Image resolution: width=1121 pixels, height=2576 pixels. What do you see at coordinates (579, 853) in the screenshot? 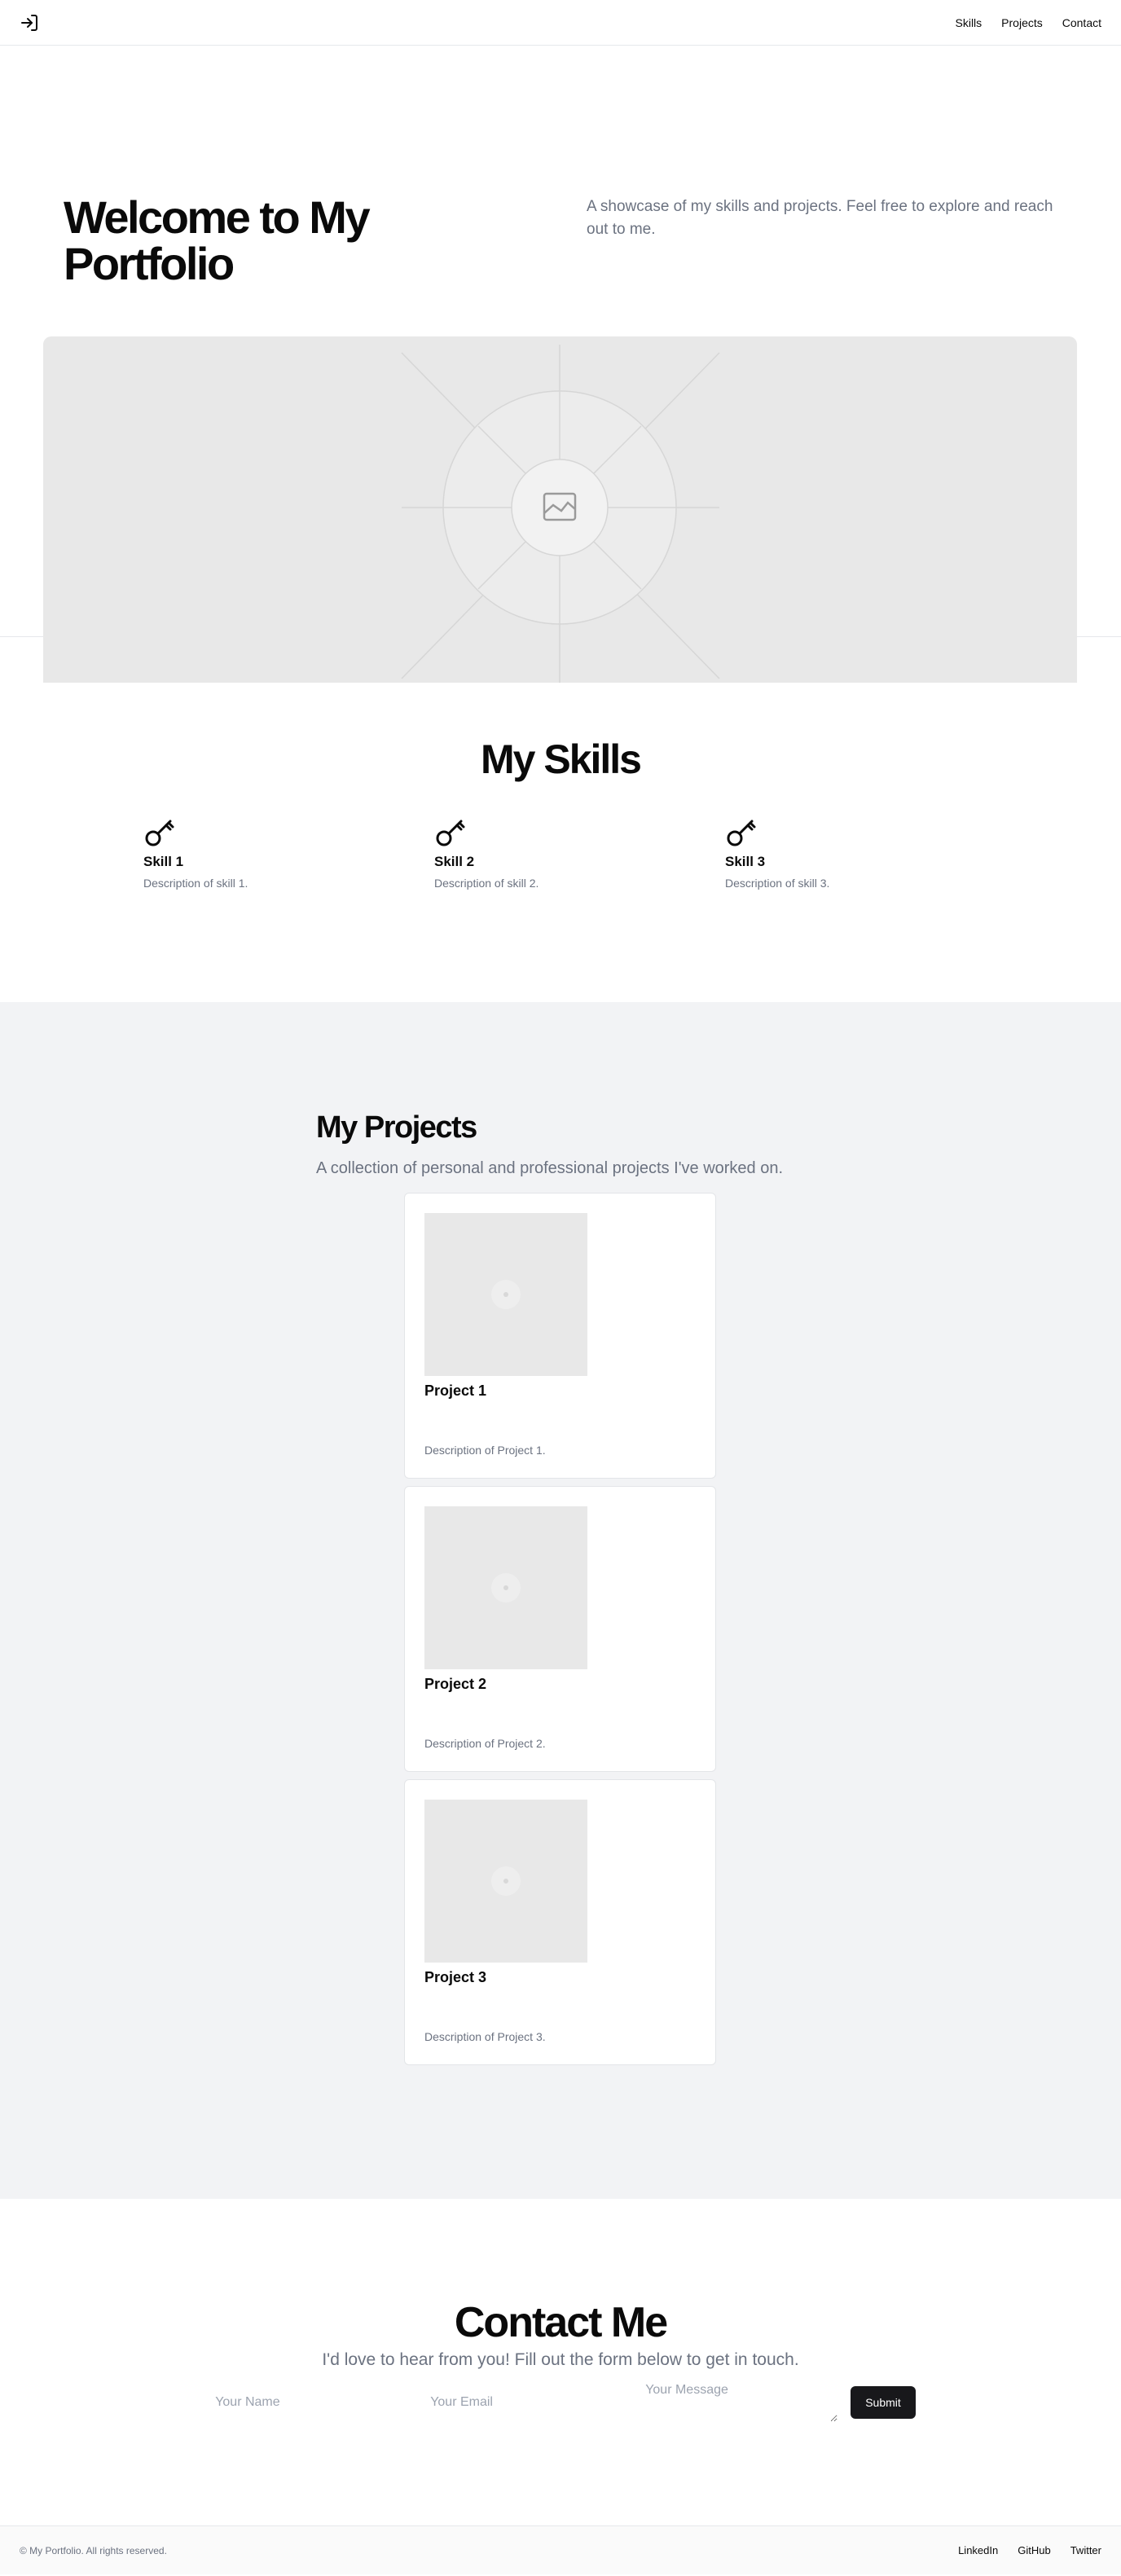
I see `skill-card: Skill 2 Description of skill 2.` at bounding box center [579, 853].